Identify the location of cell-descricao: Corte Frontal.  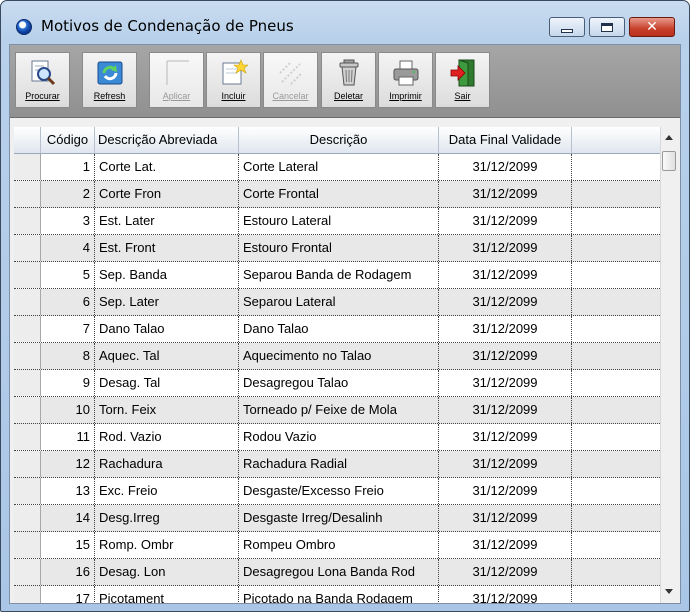
(339, 194).